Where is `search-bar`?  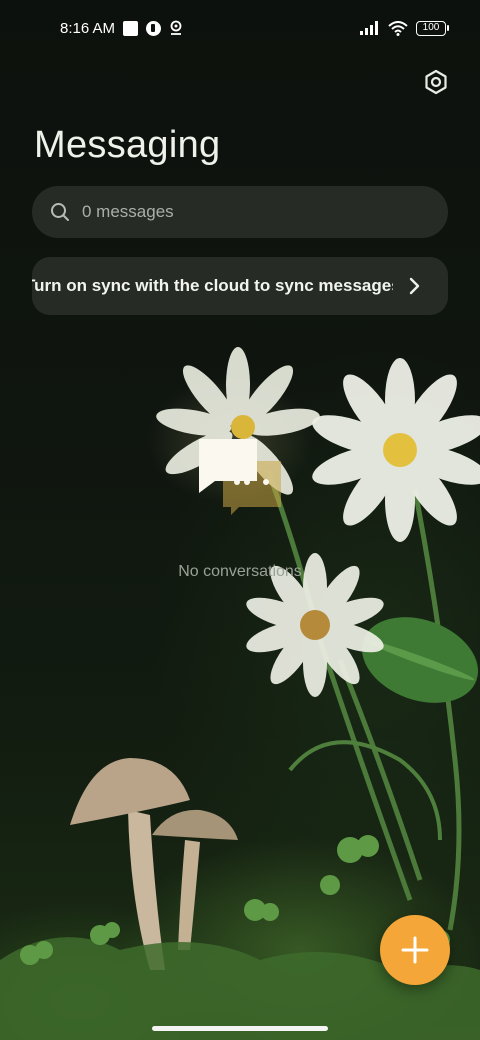 search-bar is located at coordinates (240, 212).